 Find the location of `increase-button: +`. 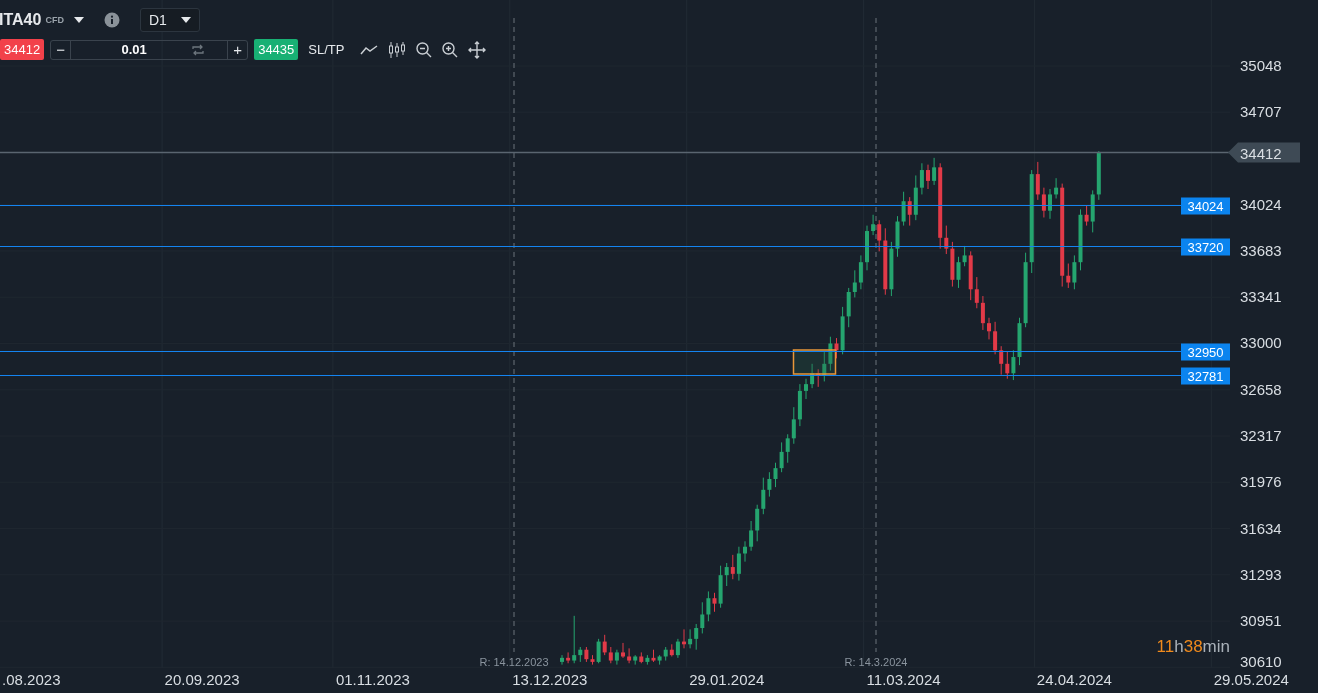

increase-button: + is located at coordinates (237, 49).